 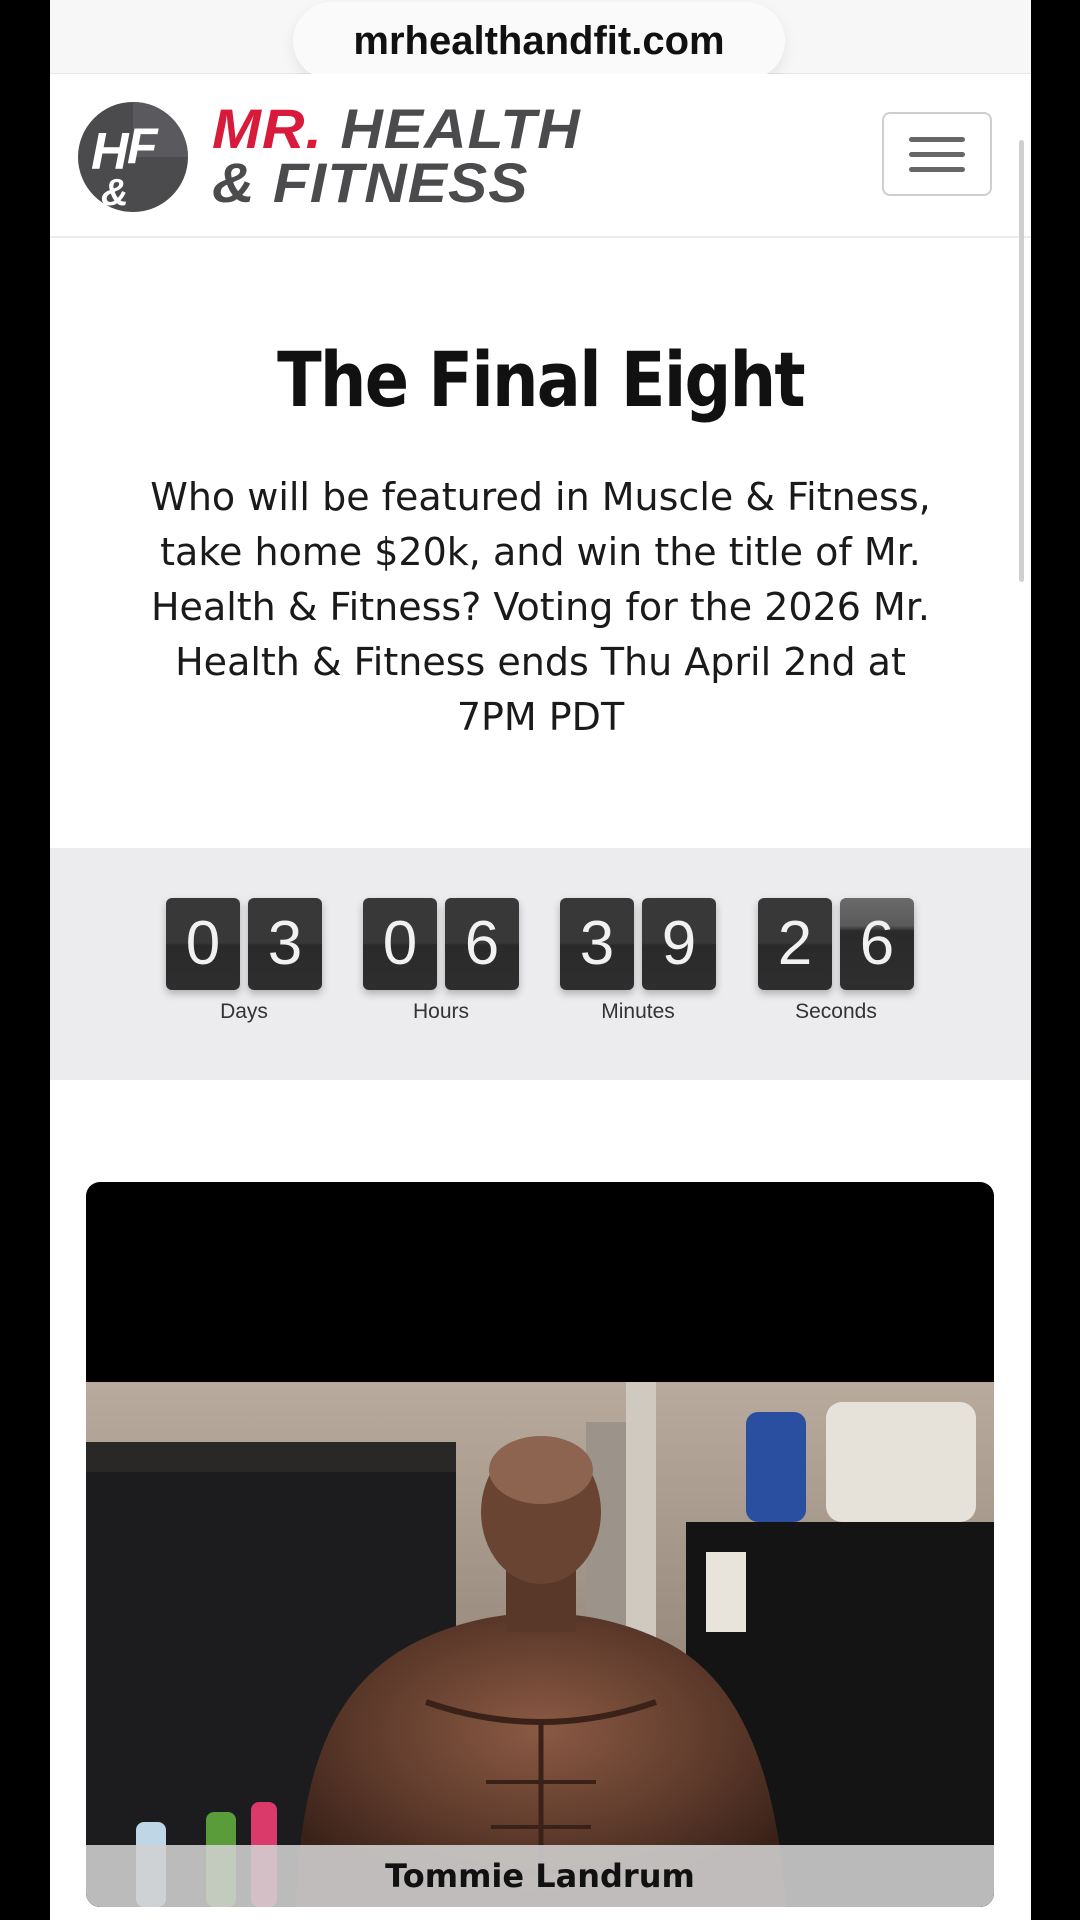 I want to click on hours-digit-2: 6, so click(x=482, y=944).